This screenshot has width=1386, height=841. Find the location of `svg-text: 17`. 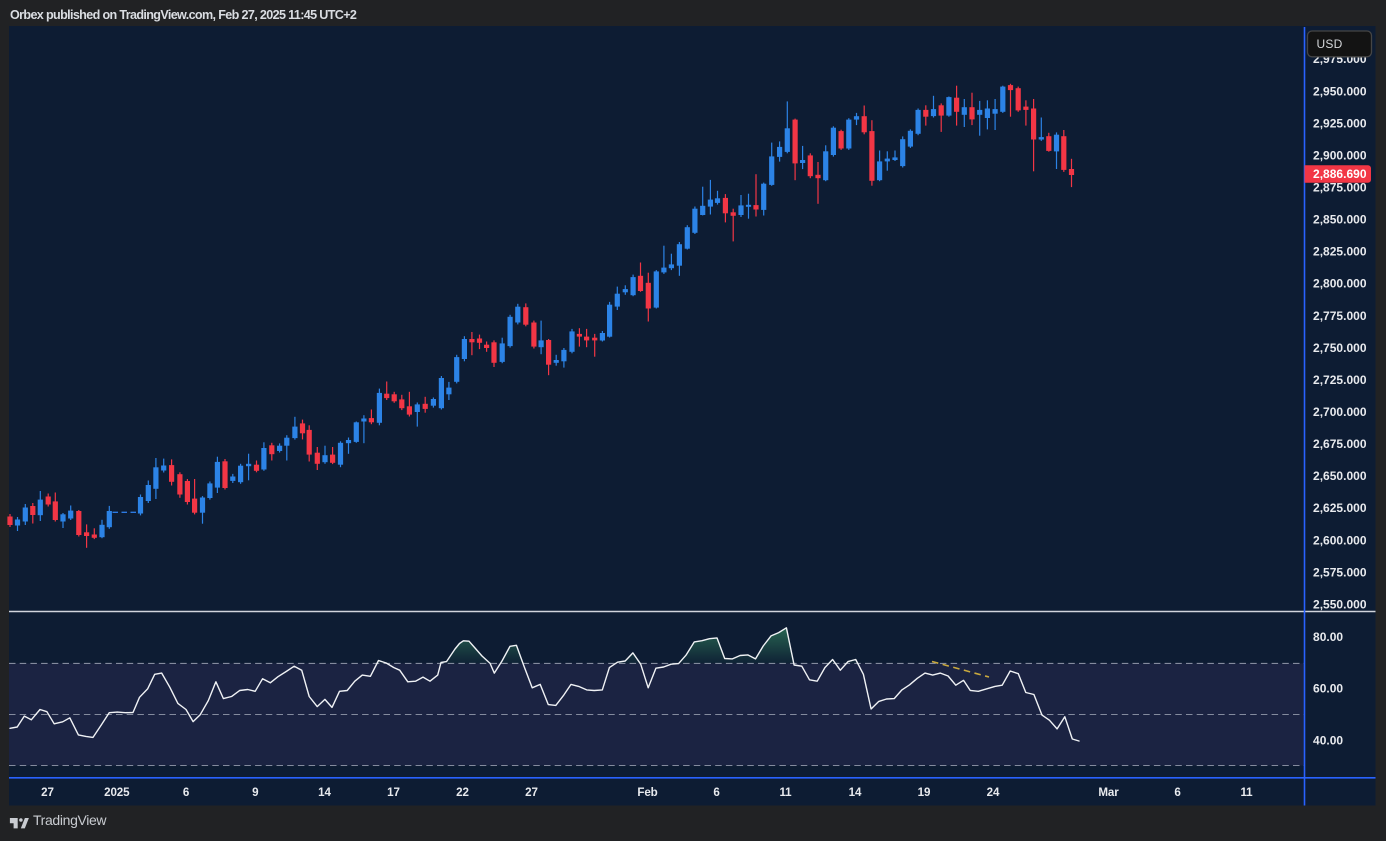

svg-text: 17 is located at coordinates (393, 792).